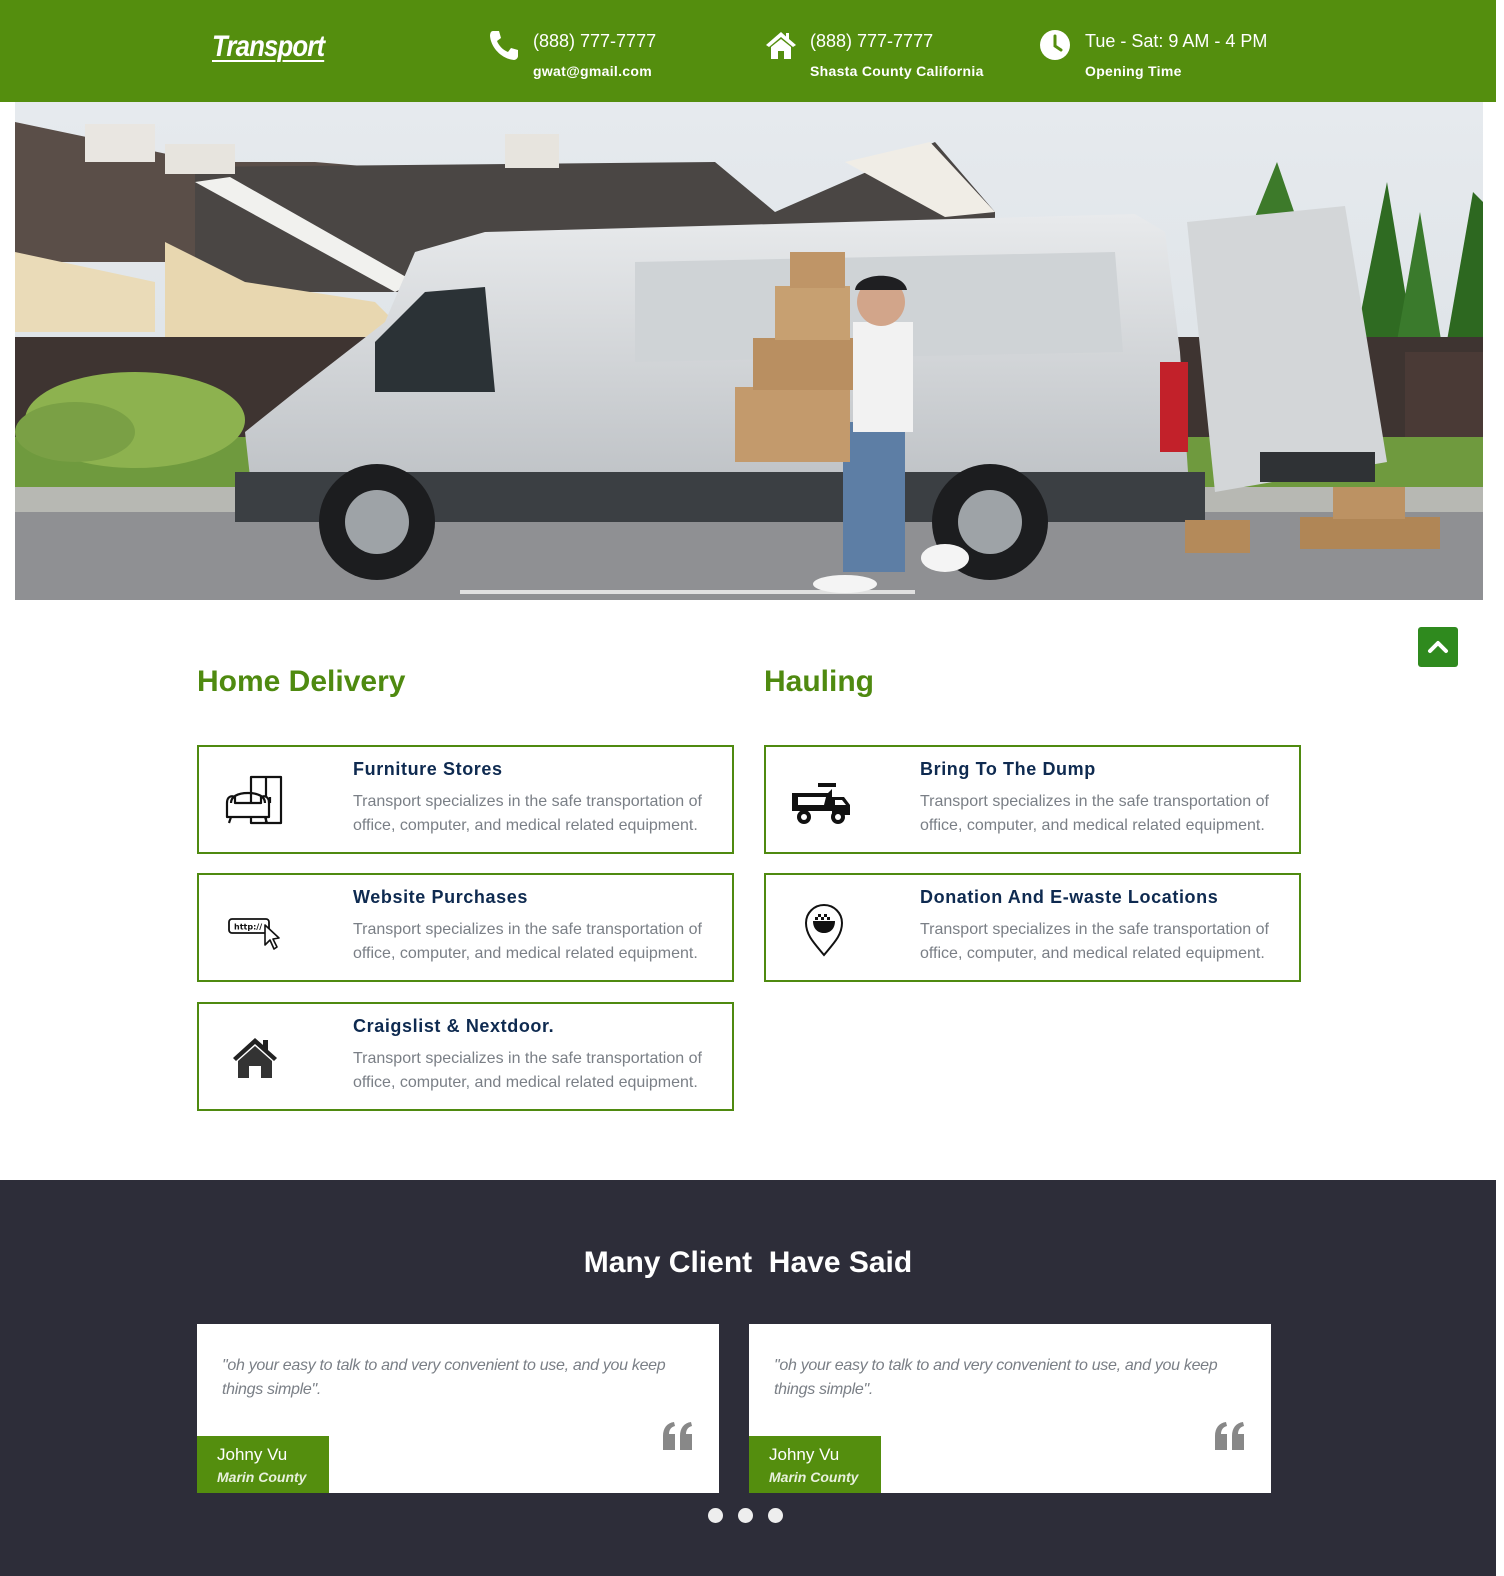 The image size is (1504, 1576). What do you see at coordinates (428, 769) in the screenshot?
I see `service-title: Furniture Stores` at bounding box center [428, 769].